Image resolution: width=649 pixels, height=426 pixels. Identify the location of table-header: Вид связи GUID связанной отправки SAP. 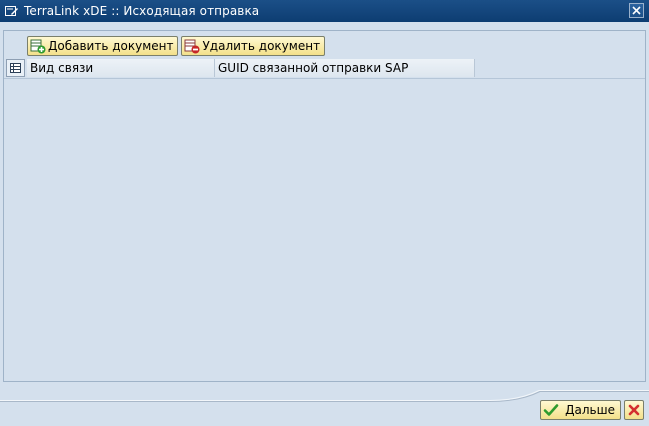
(324, 68).